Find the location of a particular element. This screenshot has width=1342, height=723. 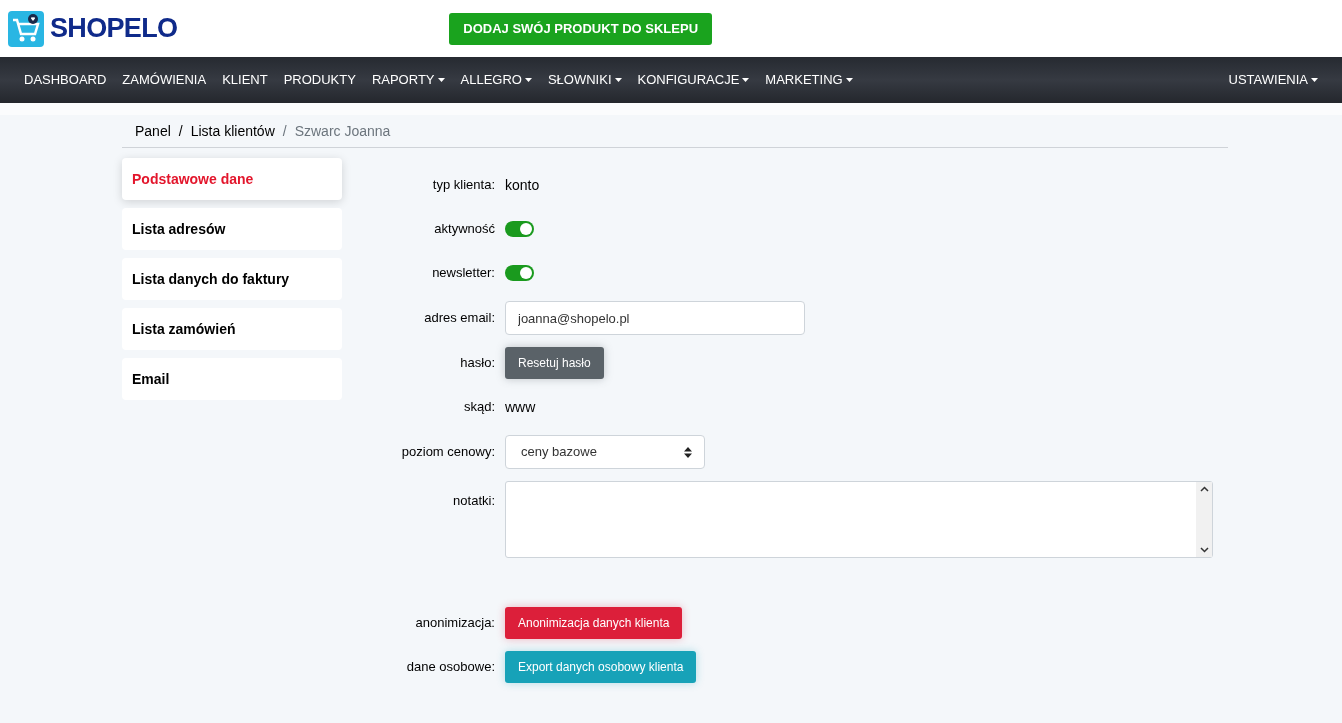

field-label: notatki: is located at coordinates (473, 501).